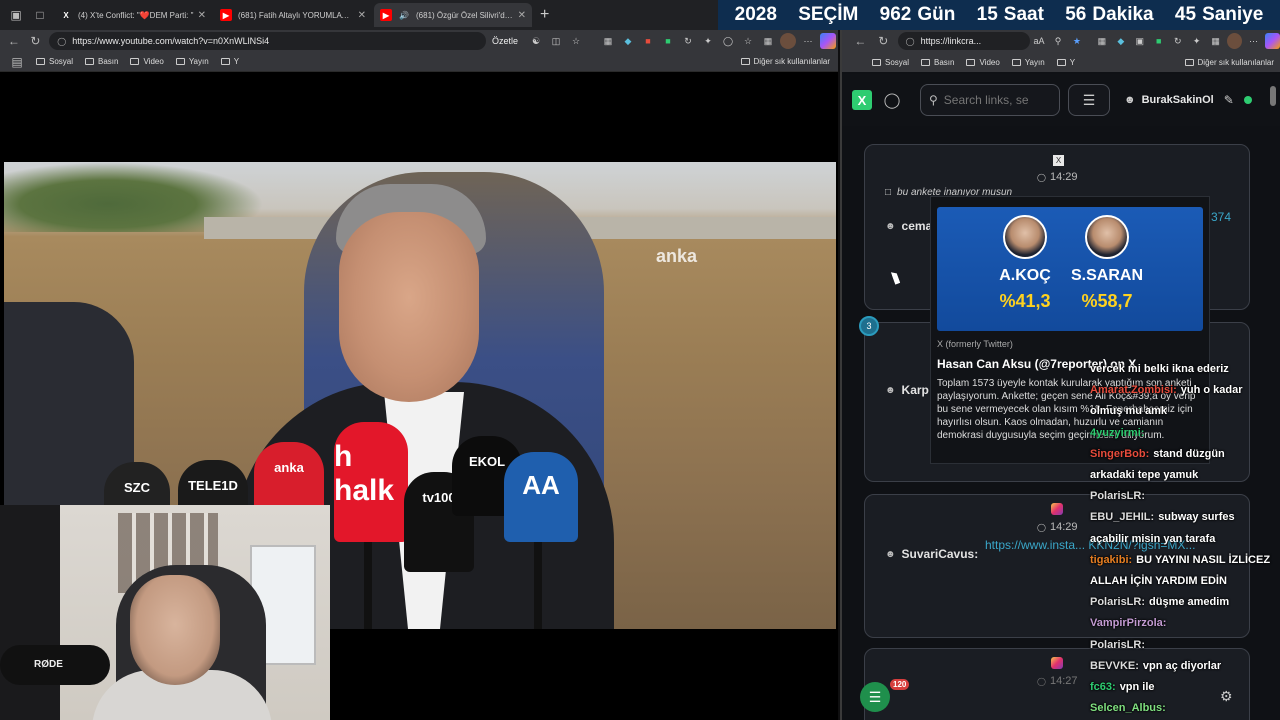 The height and width of the screenshot is (720, 1280). I want to click on favorite-star-icon: ★, so click(1076, 41).